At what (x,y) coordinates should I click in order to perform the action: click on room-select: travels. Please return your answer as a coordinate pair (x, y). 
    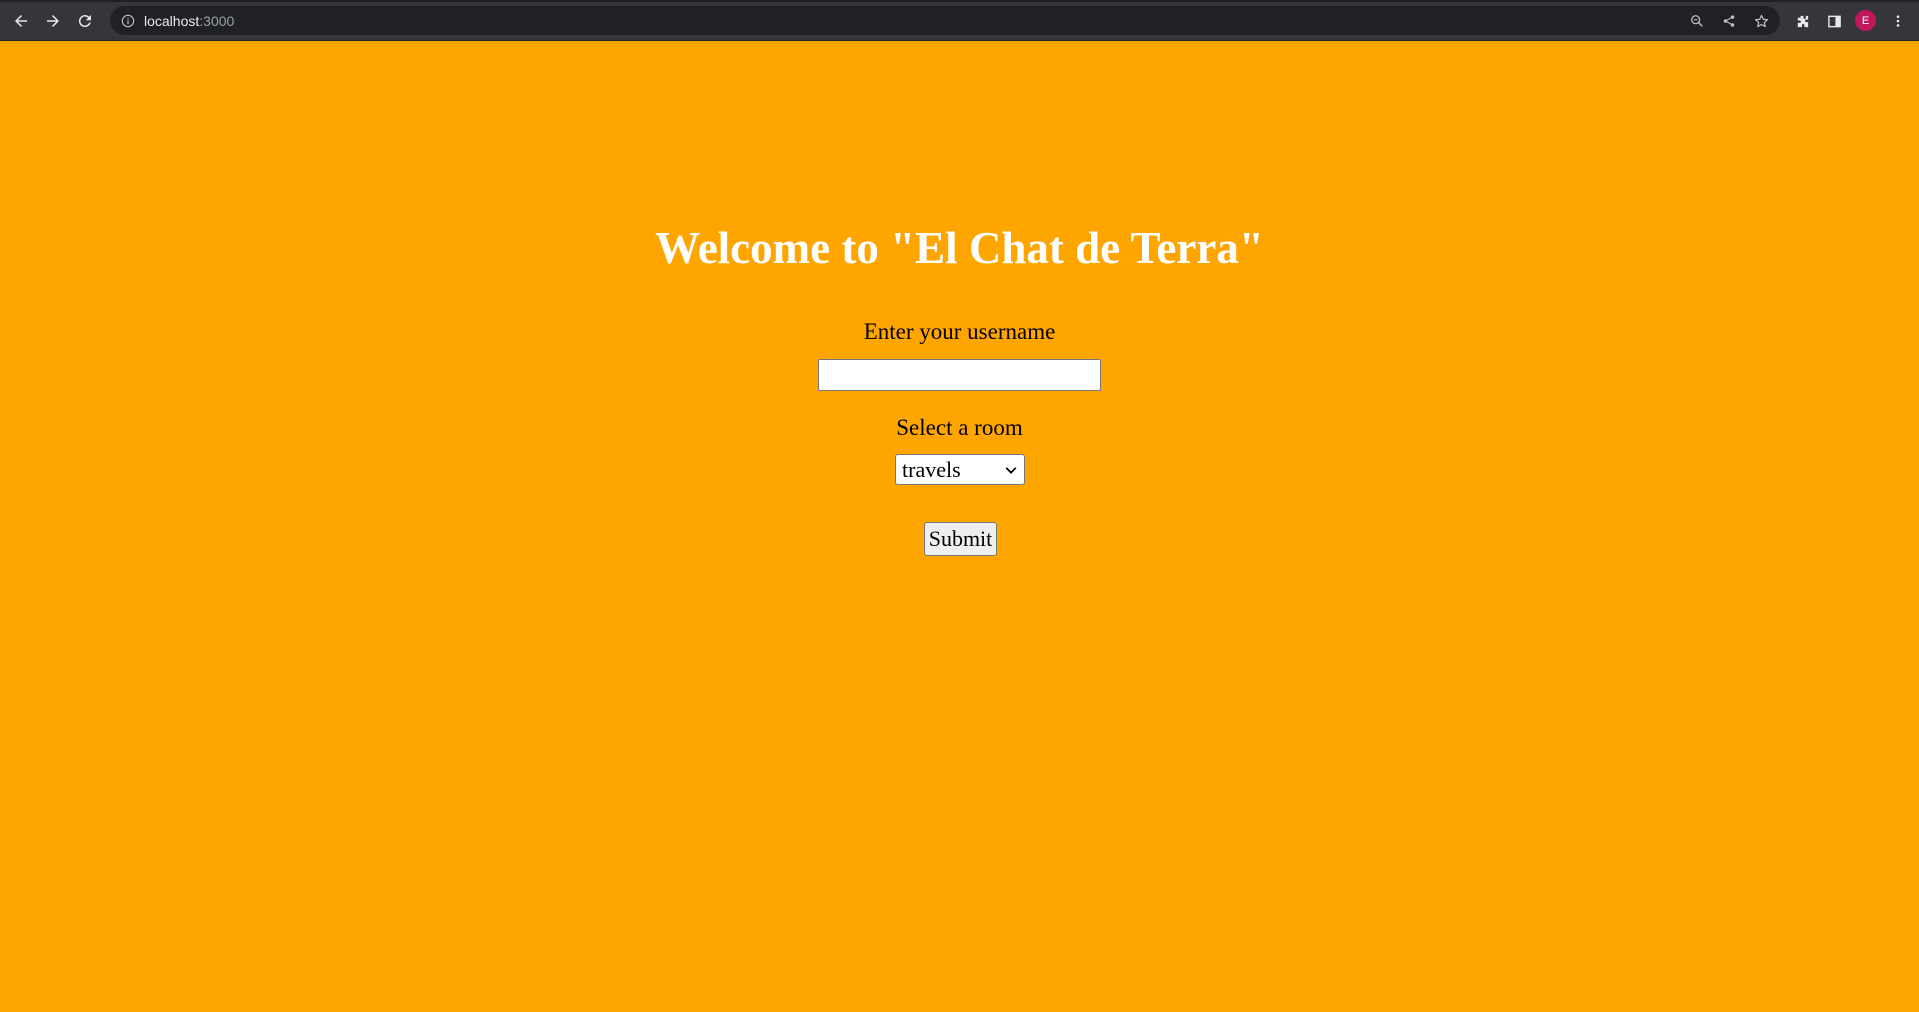
    Looking at the image, I should click on (960, 469).